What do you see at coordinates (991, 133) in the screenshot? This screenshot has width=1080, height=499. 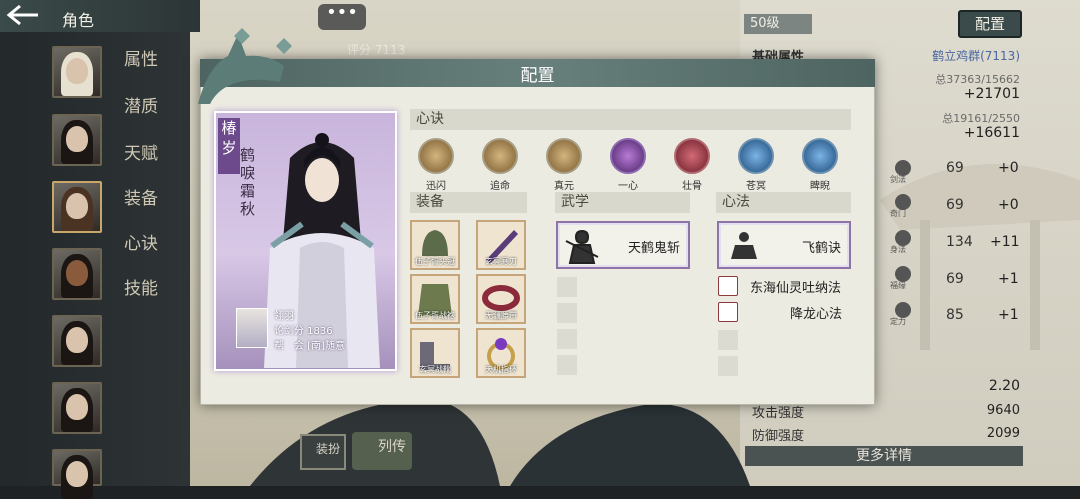 I see `stat-b-bonus: +16611` at bounding box center [991, 133].